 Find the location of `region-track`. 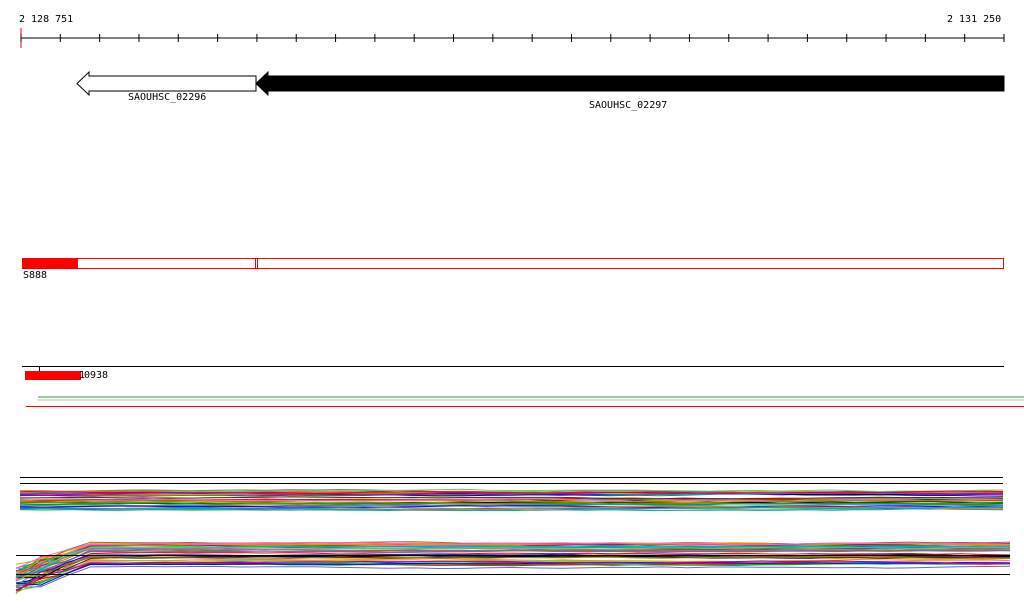

region-track is located at coordinates (513, 263).